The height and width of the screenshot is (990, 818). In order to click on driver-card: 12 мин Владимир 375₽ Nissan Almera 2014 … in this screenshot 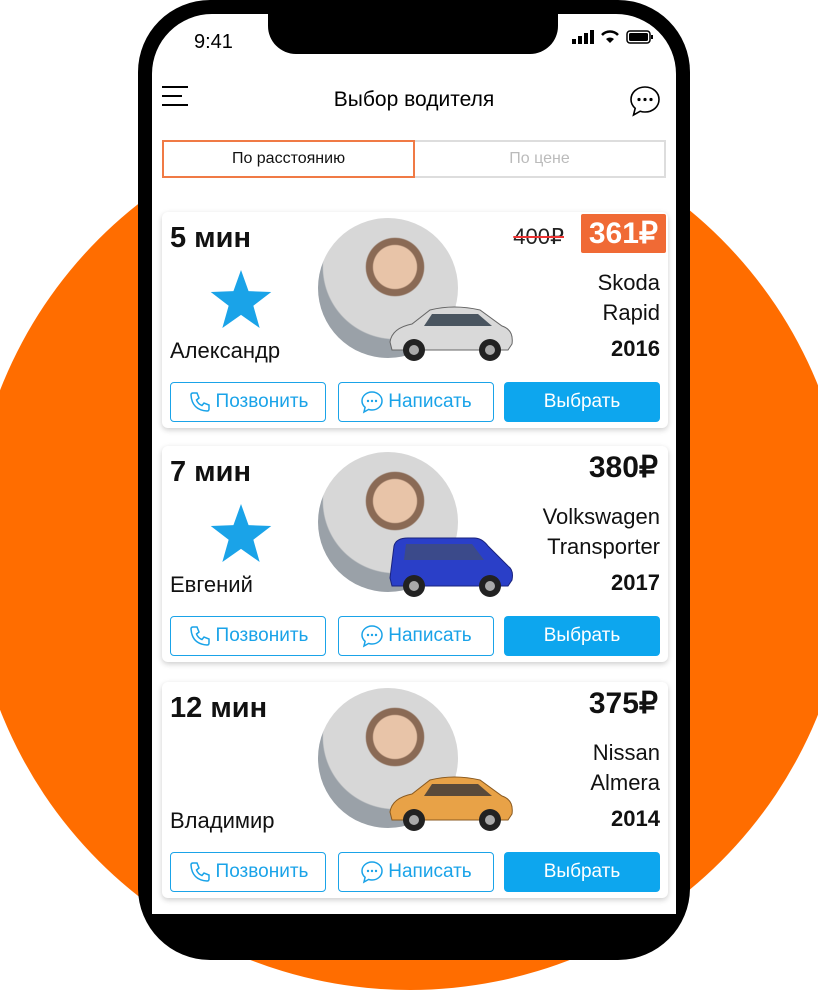, I will do `click(415, 790)`.